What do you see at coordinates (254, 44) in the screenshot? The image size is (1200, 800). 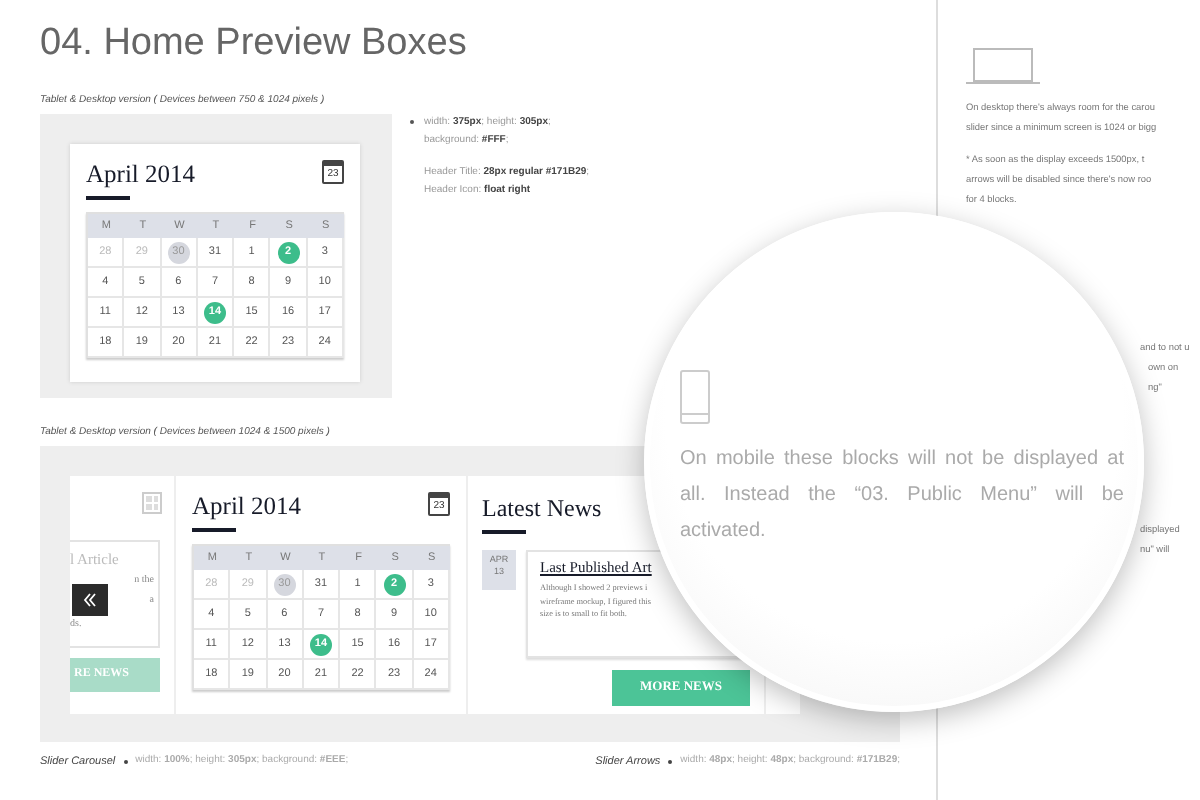 I see `page-title: 04. Home Preview Boxes` at bounding box center [254, 44].